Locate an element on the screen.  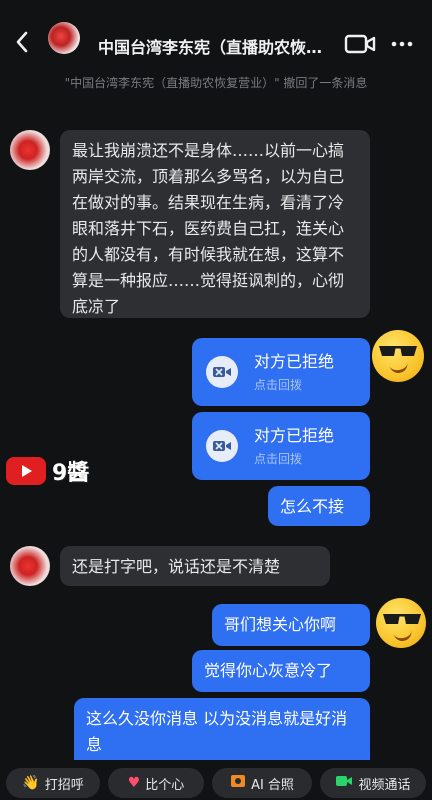
wave-emoji-icon: 👋 is located at coordinates (31, 783).